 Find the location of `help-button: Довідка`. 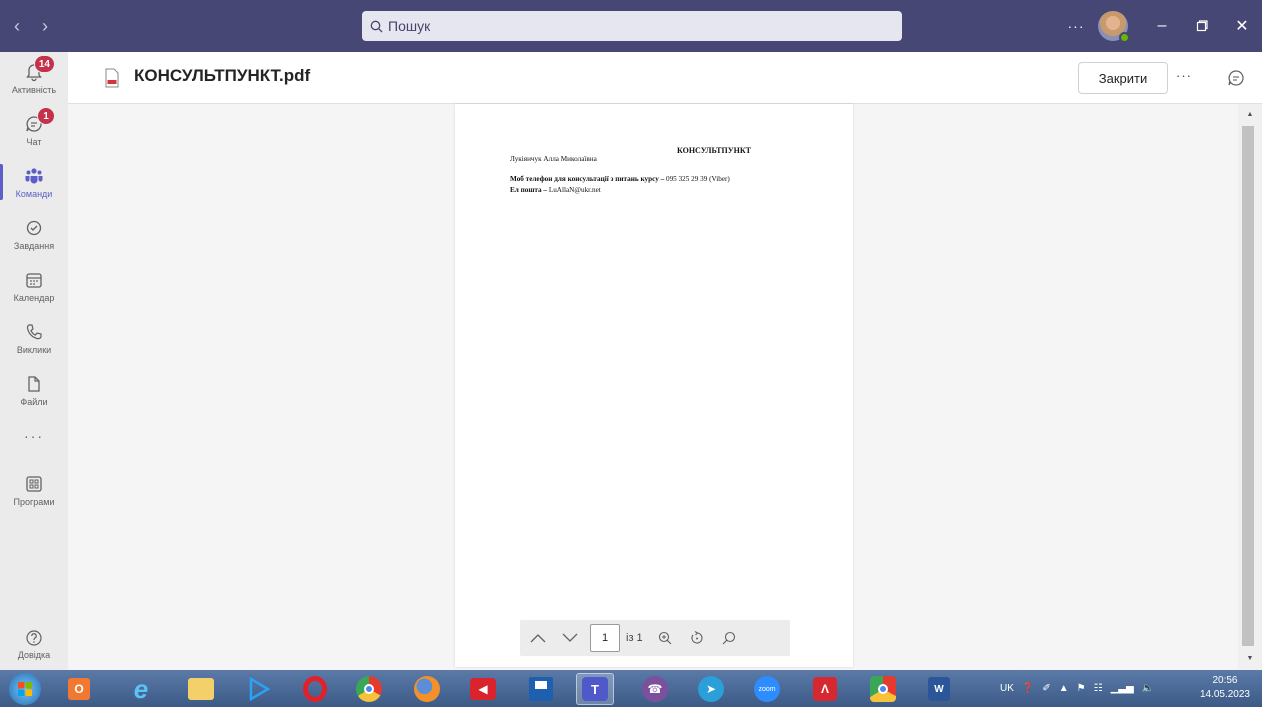

help-button: Довідка is located at coordinates (34, 644).